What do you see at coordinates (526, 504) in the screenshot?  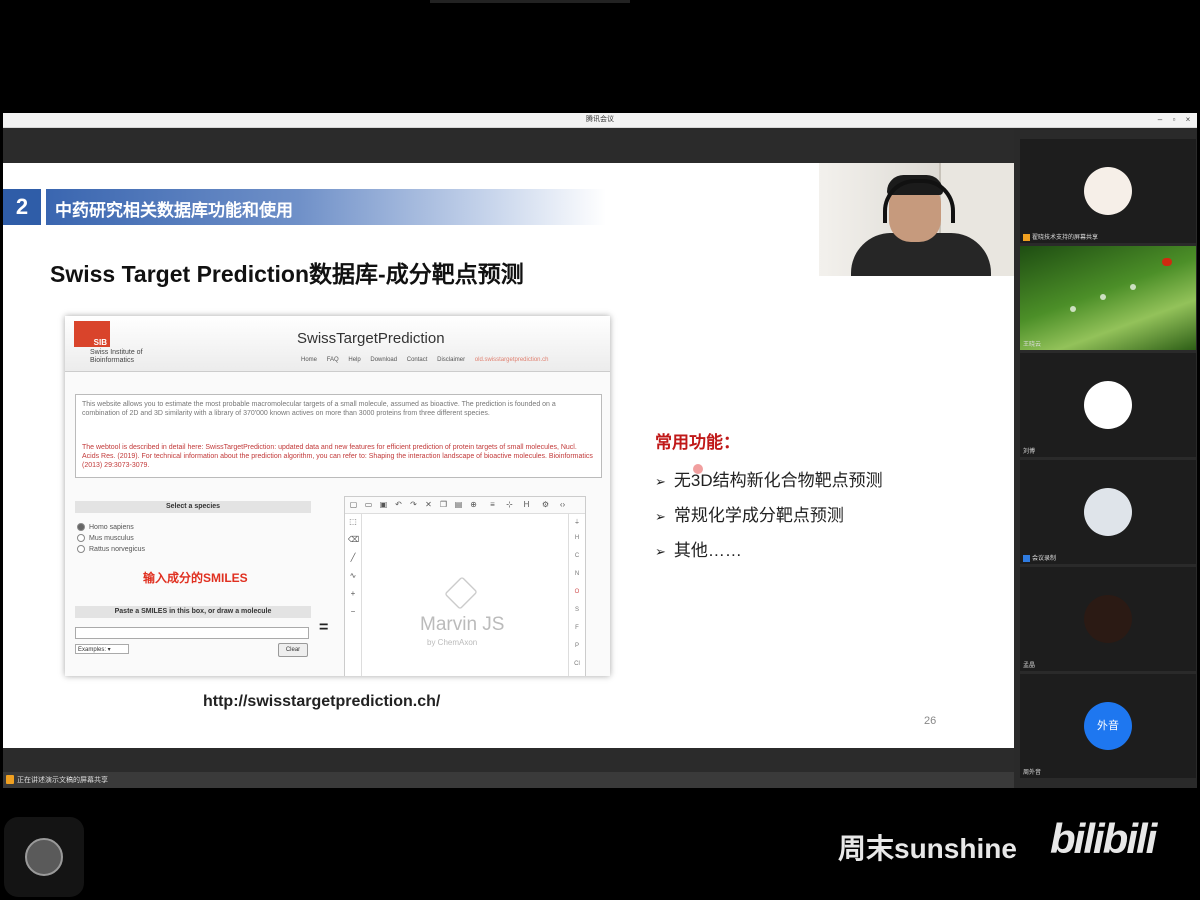 I see `hydrogen-icon: H` at bounding box center [526, 504].